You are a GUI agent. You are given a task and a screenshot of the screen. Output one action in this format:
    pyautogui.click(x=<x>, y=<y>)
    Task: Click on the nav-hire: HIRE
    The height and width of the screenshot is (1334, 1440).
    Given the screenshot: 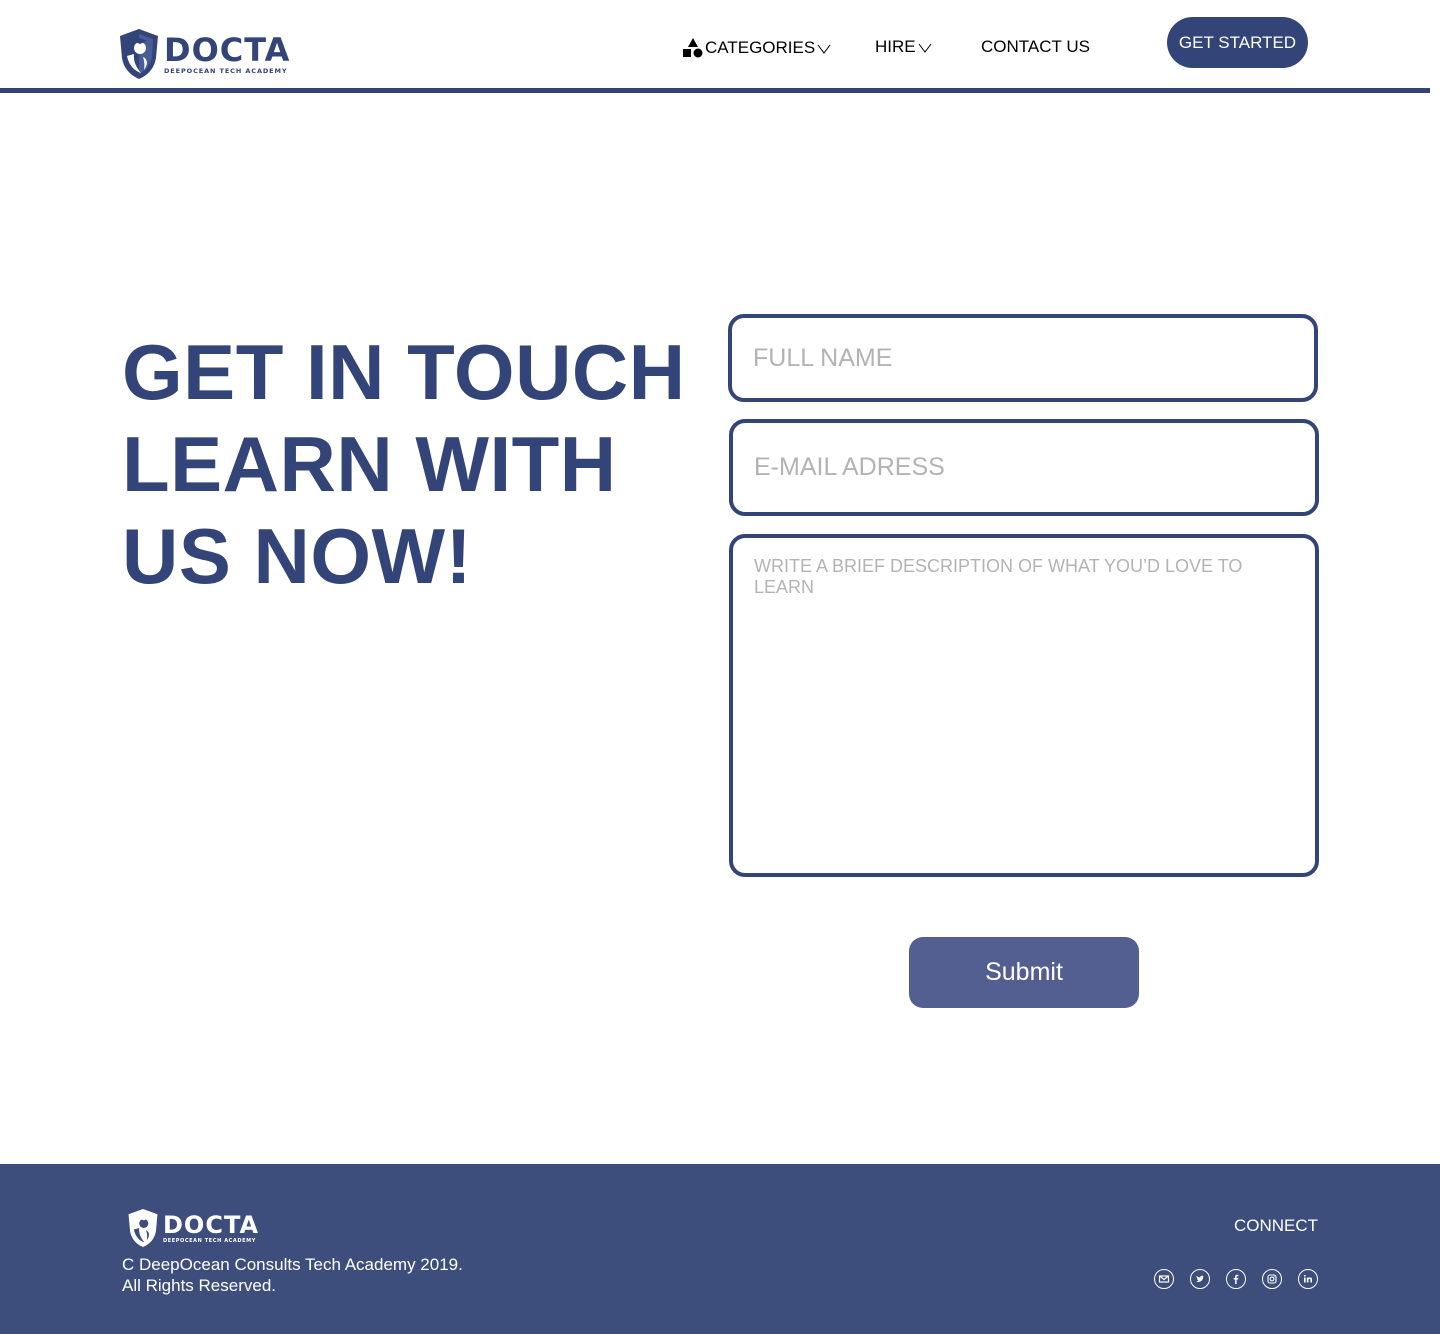 What is the action you would take?
    pyautogui.click(x=903, y=47)
    